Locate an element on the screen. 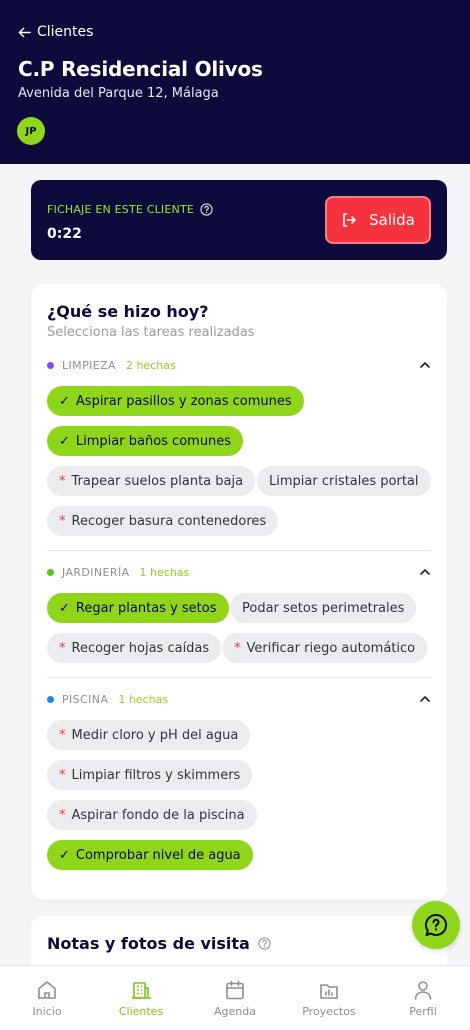 Image resolution: width=470 pixels, height=1030 pixels. clock-label-row: FICHAJE EN ESTE CLIENTE is located at coordinates (130, 209).